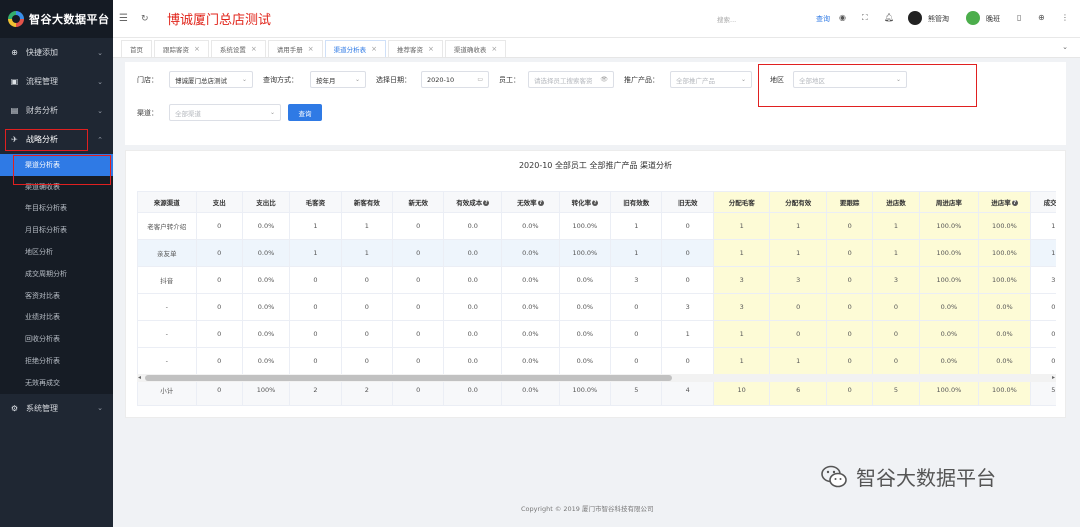 This screenshot has height=527, width=1080. I want to click on sidebar-item-label: 年目标分析表, so click(46, 208).